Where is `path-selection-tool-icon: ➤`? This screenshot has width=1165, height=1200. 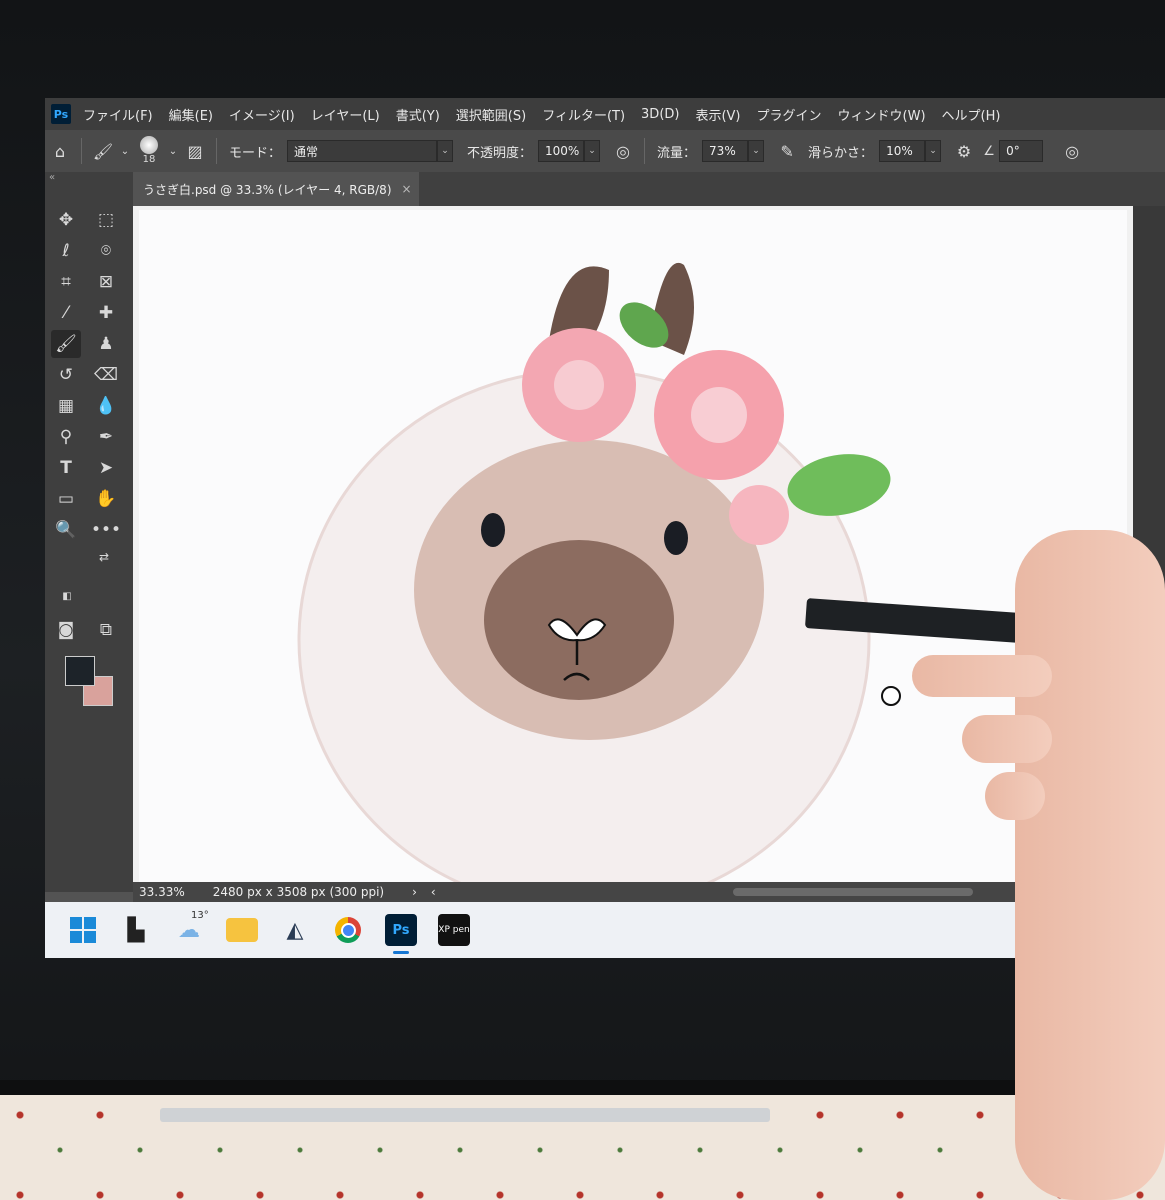 path-selection-tool-icon: ➤ is located at coordinates (106, 468).